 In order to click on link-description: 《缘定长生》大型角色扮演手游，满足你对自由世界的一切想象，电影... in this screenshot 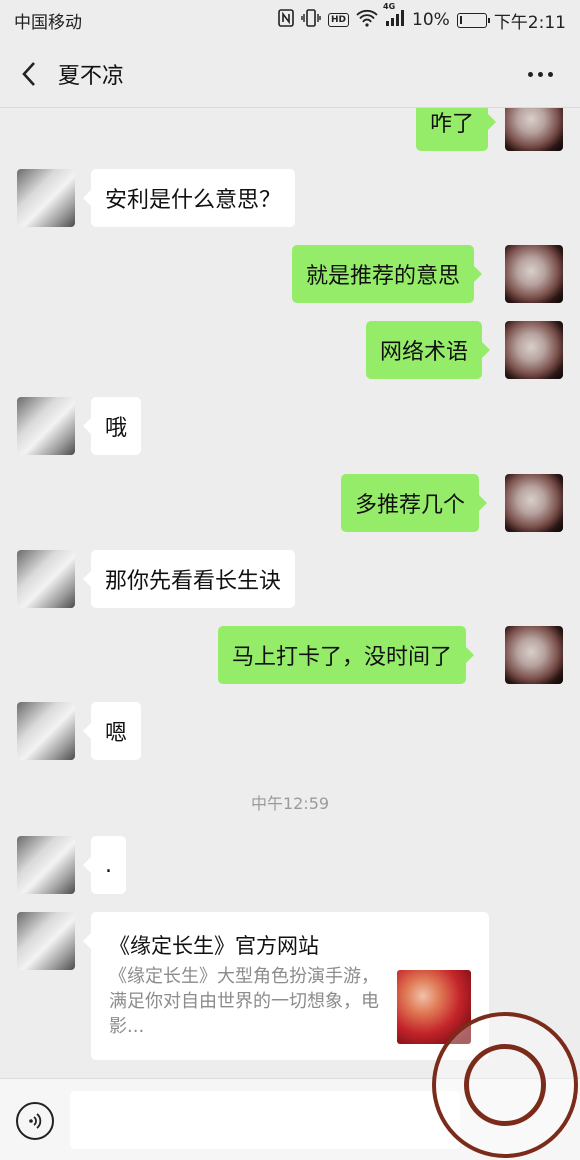, I will do `click(244, 1001)`.